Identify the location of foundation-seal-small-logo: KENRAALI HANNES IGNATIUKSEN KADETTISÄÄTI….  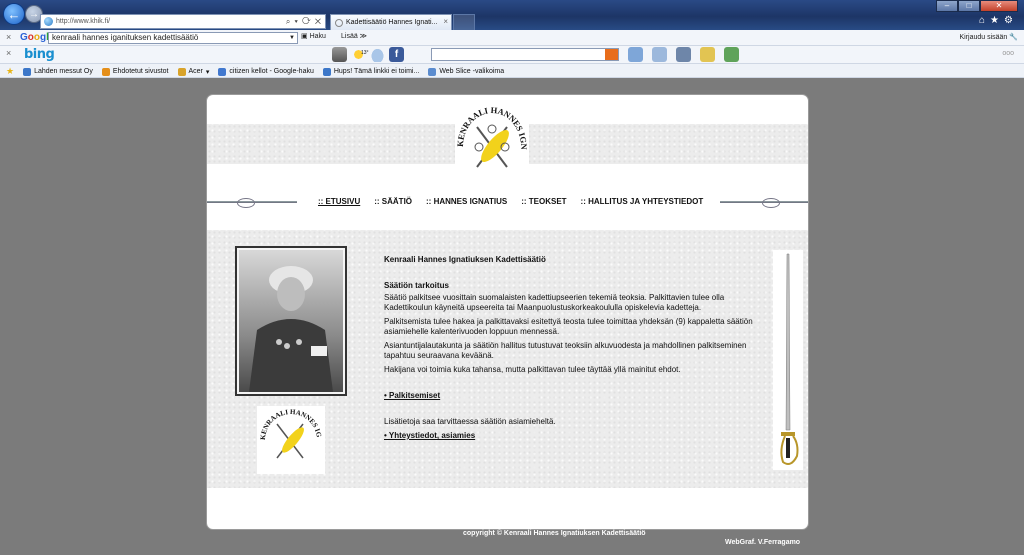
(289, 437).